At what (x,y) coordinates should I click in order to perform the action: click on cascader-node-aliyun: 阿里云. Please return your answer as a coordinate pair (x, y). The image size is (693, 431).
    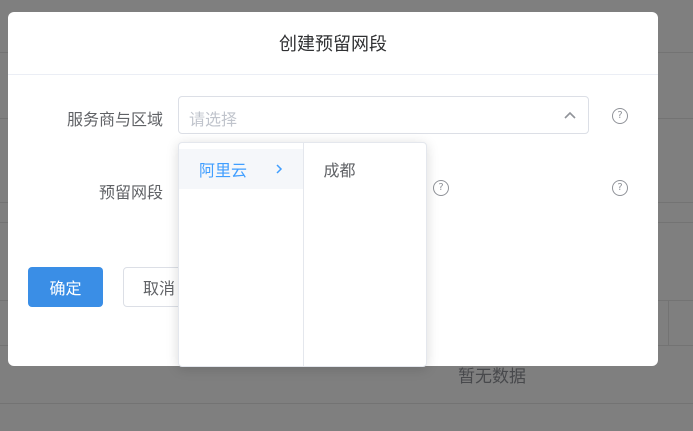
    Looking at the image, I should click on (241, 169).